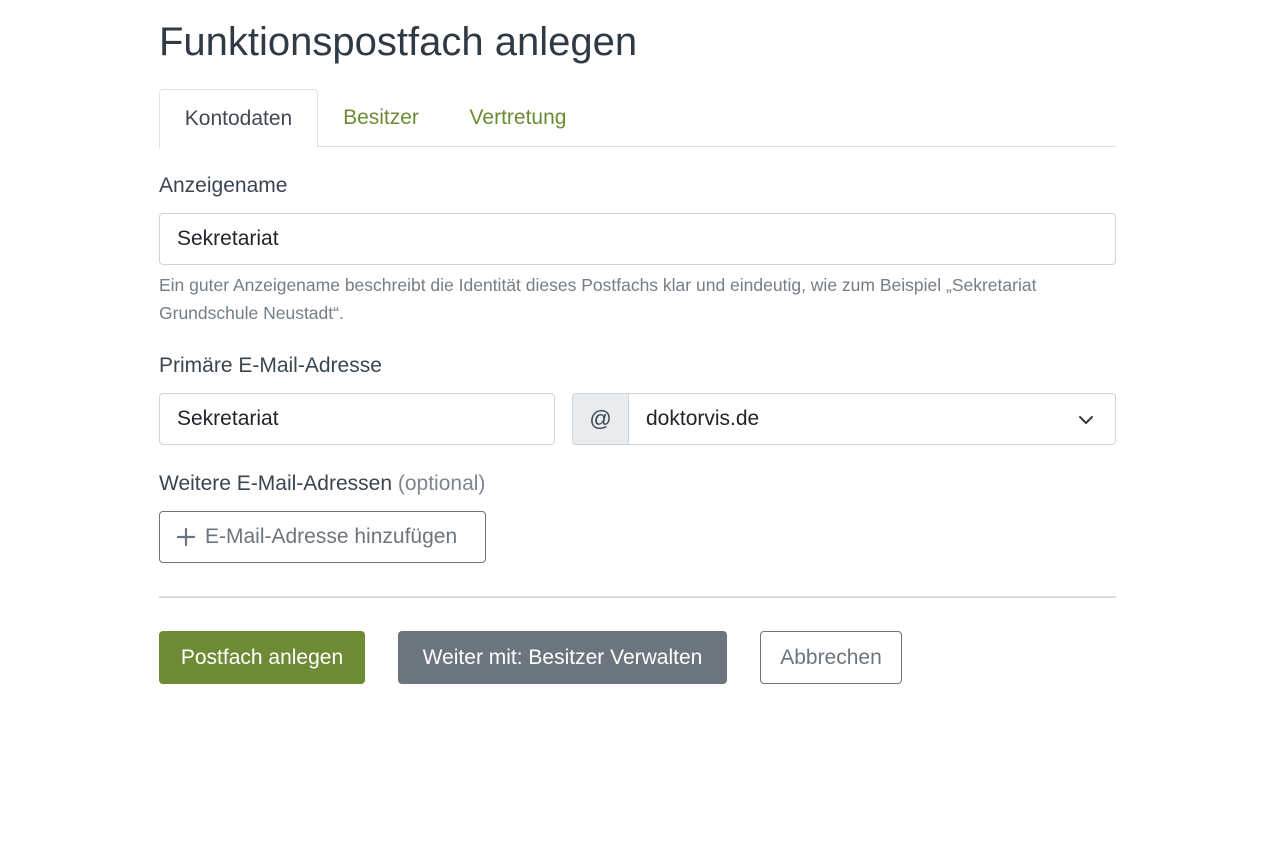  What do you see at coordinates (276, 483) in the screenshot?
I see `additional-emails-label-text: Weitere E-Mail-Adressen` at bounding box center [276, 483].